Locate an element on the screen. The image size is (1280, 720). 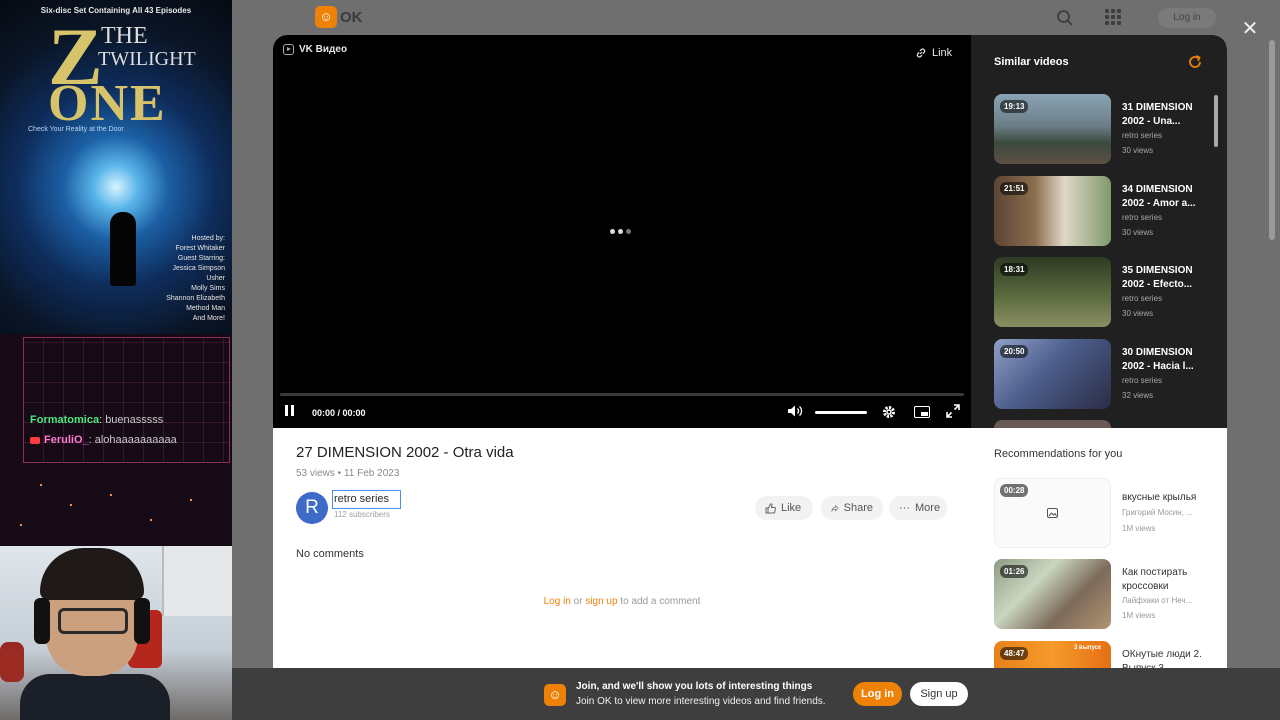
poster-silhouette is located at coordinates (123, 249).